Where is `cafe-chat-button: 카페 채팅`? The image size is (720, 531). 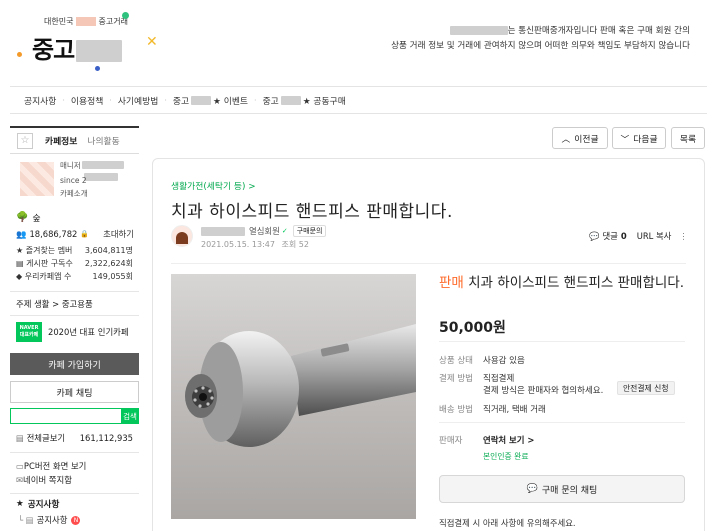 cafe-chat-button: 카페 채팅 is located at coordinates (74, 392).